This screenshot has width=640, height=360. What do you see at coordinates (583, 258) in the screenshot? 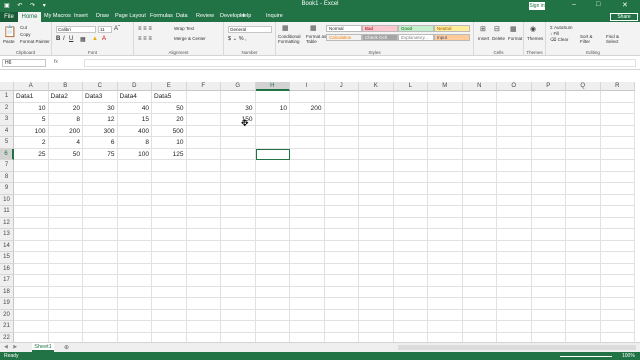
I see `cell-q15` at bounding box center [583, 258].